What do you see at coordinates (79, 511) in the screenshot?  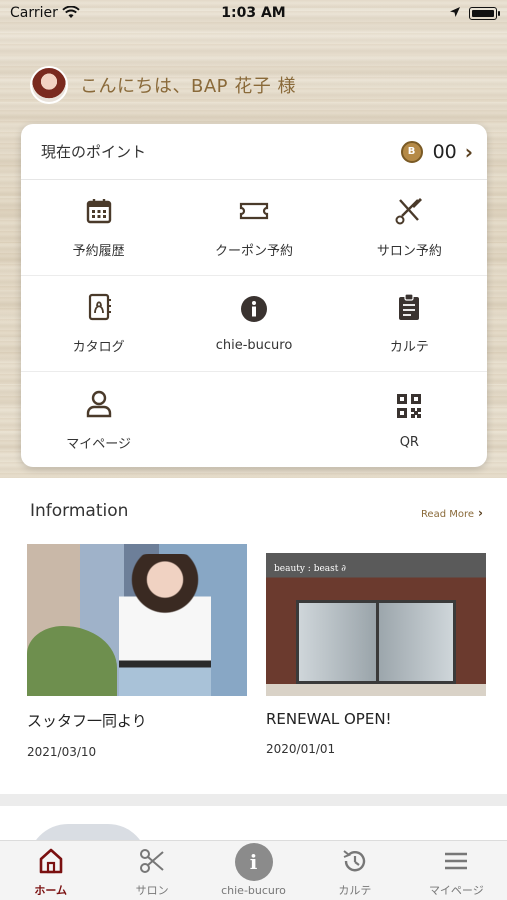 I see `information-title: Information` at bounding box center [79, 511].